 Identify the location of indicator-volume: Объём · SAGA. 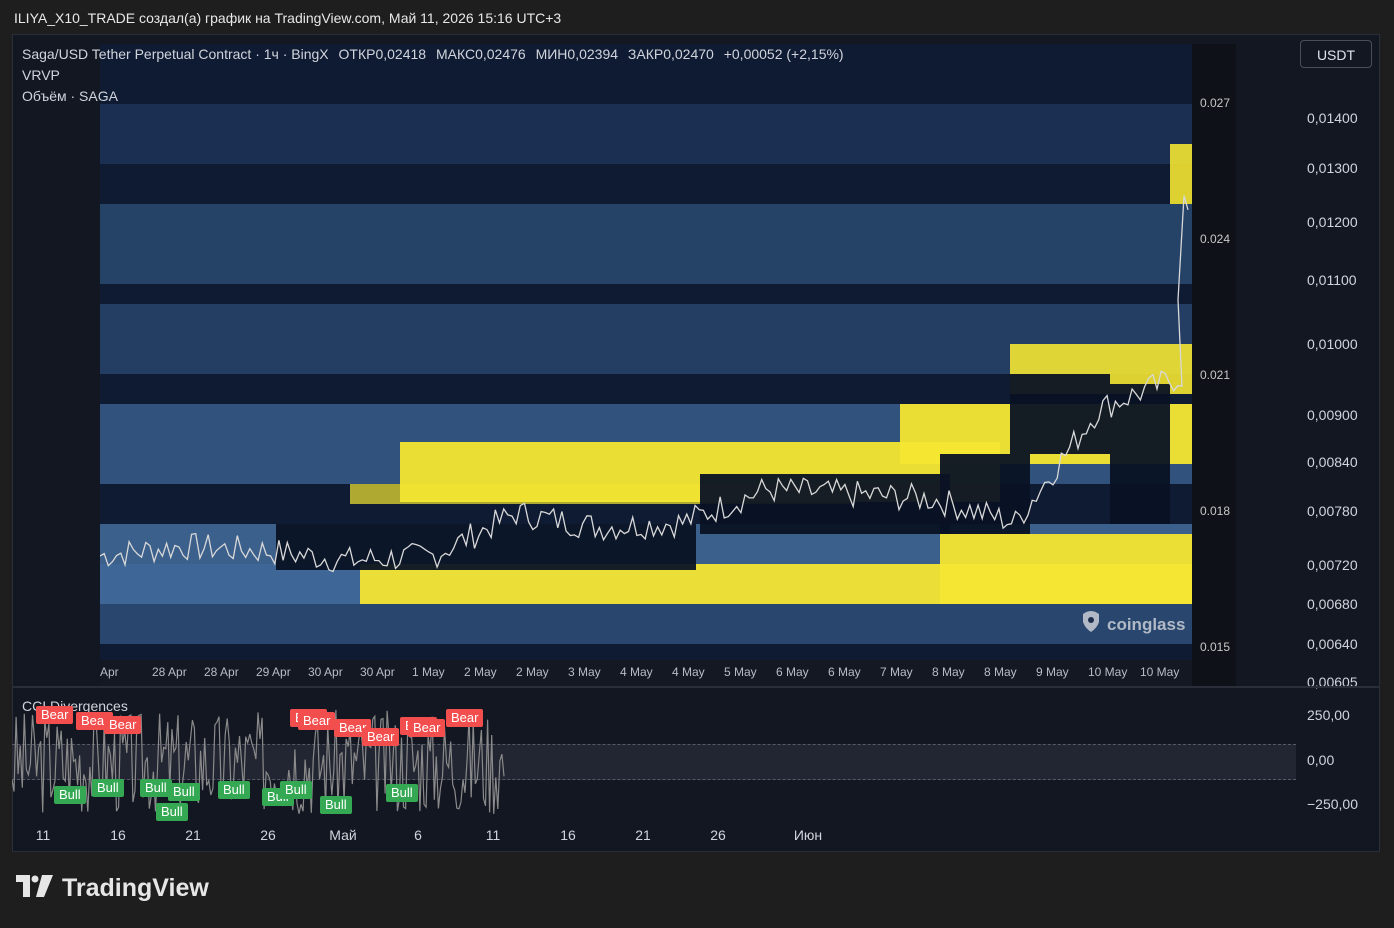
(70, 96).